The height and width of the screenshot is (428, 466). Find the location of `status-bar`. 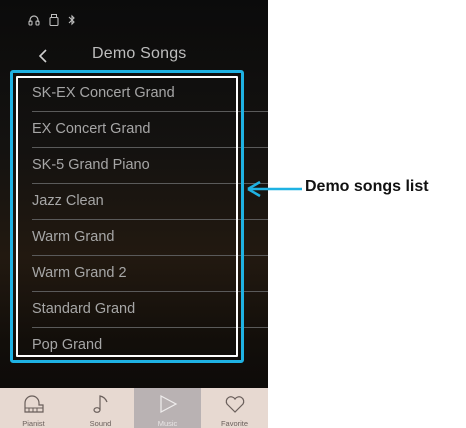

status-bar is located at coordinates (52, 20).